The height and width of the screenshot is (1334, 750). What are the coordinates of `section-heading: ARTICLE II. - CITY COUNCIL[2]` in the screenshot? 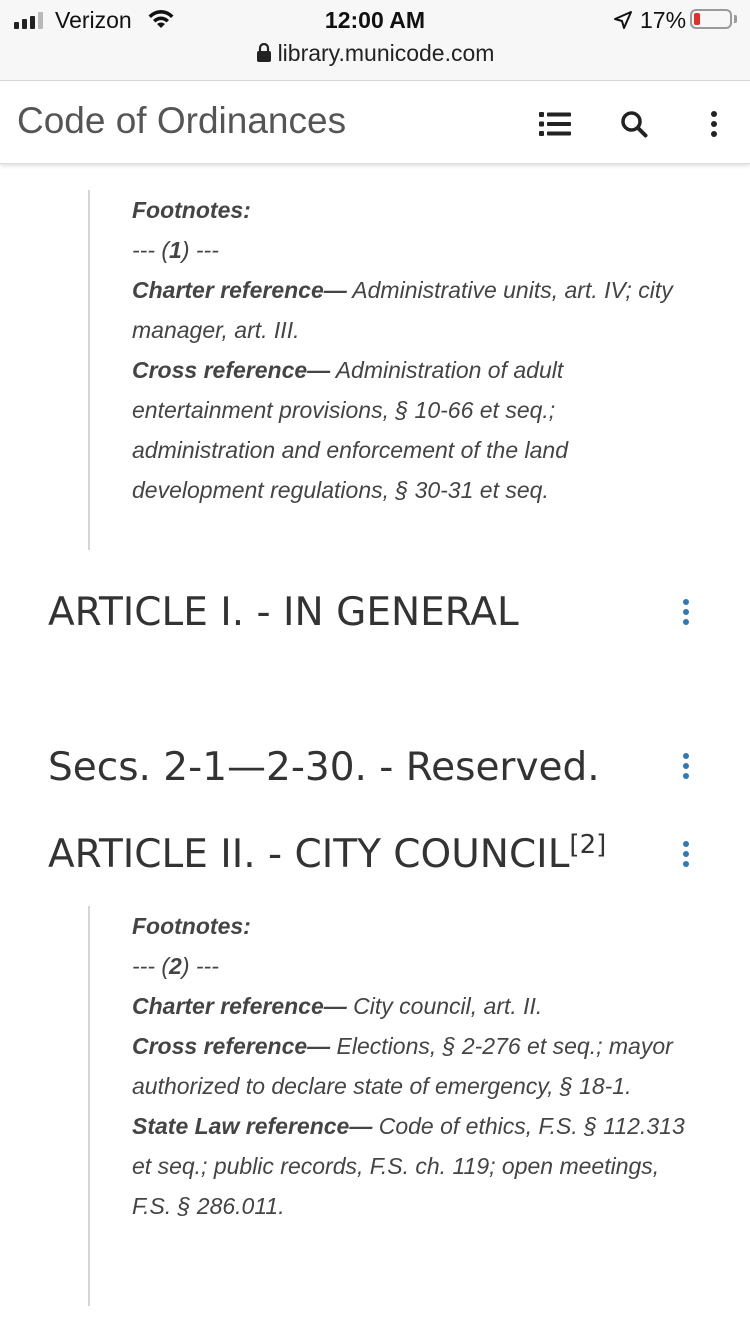 It's located at (327, 854).